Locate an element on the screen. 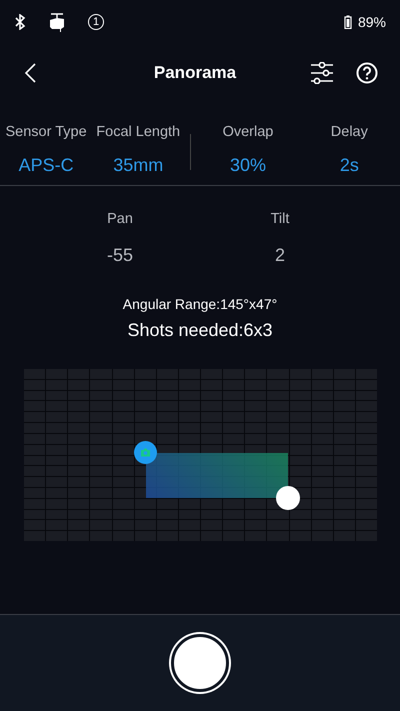  bluetooth-icon is located at coordinates (20, 22).